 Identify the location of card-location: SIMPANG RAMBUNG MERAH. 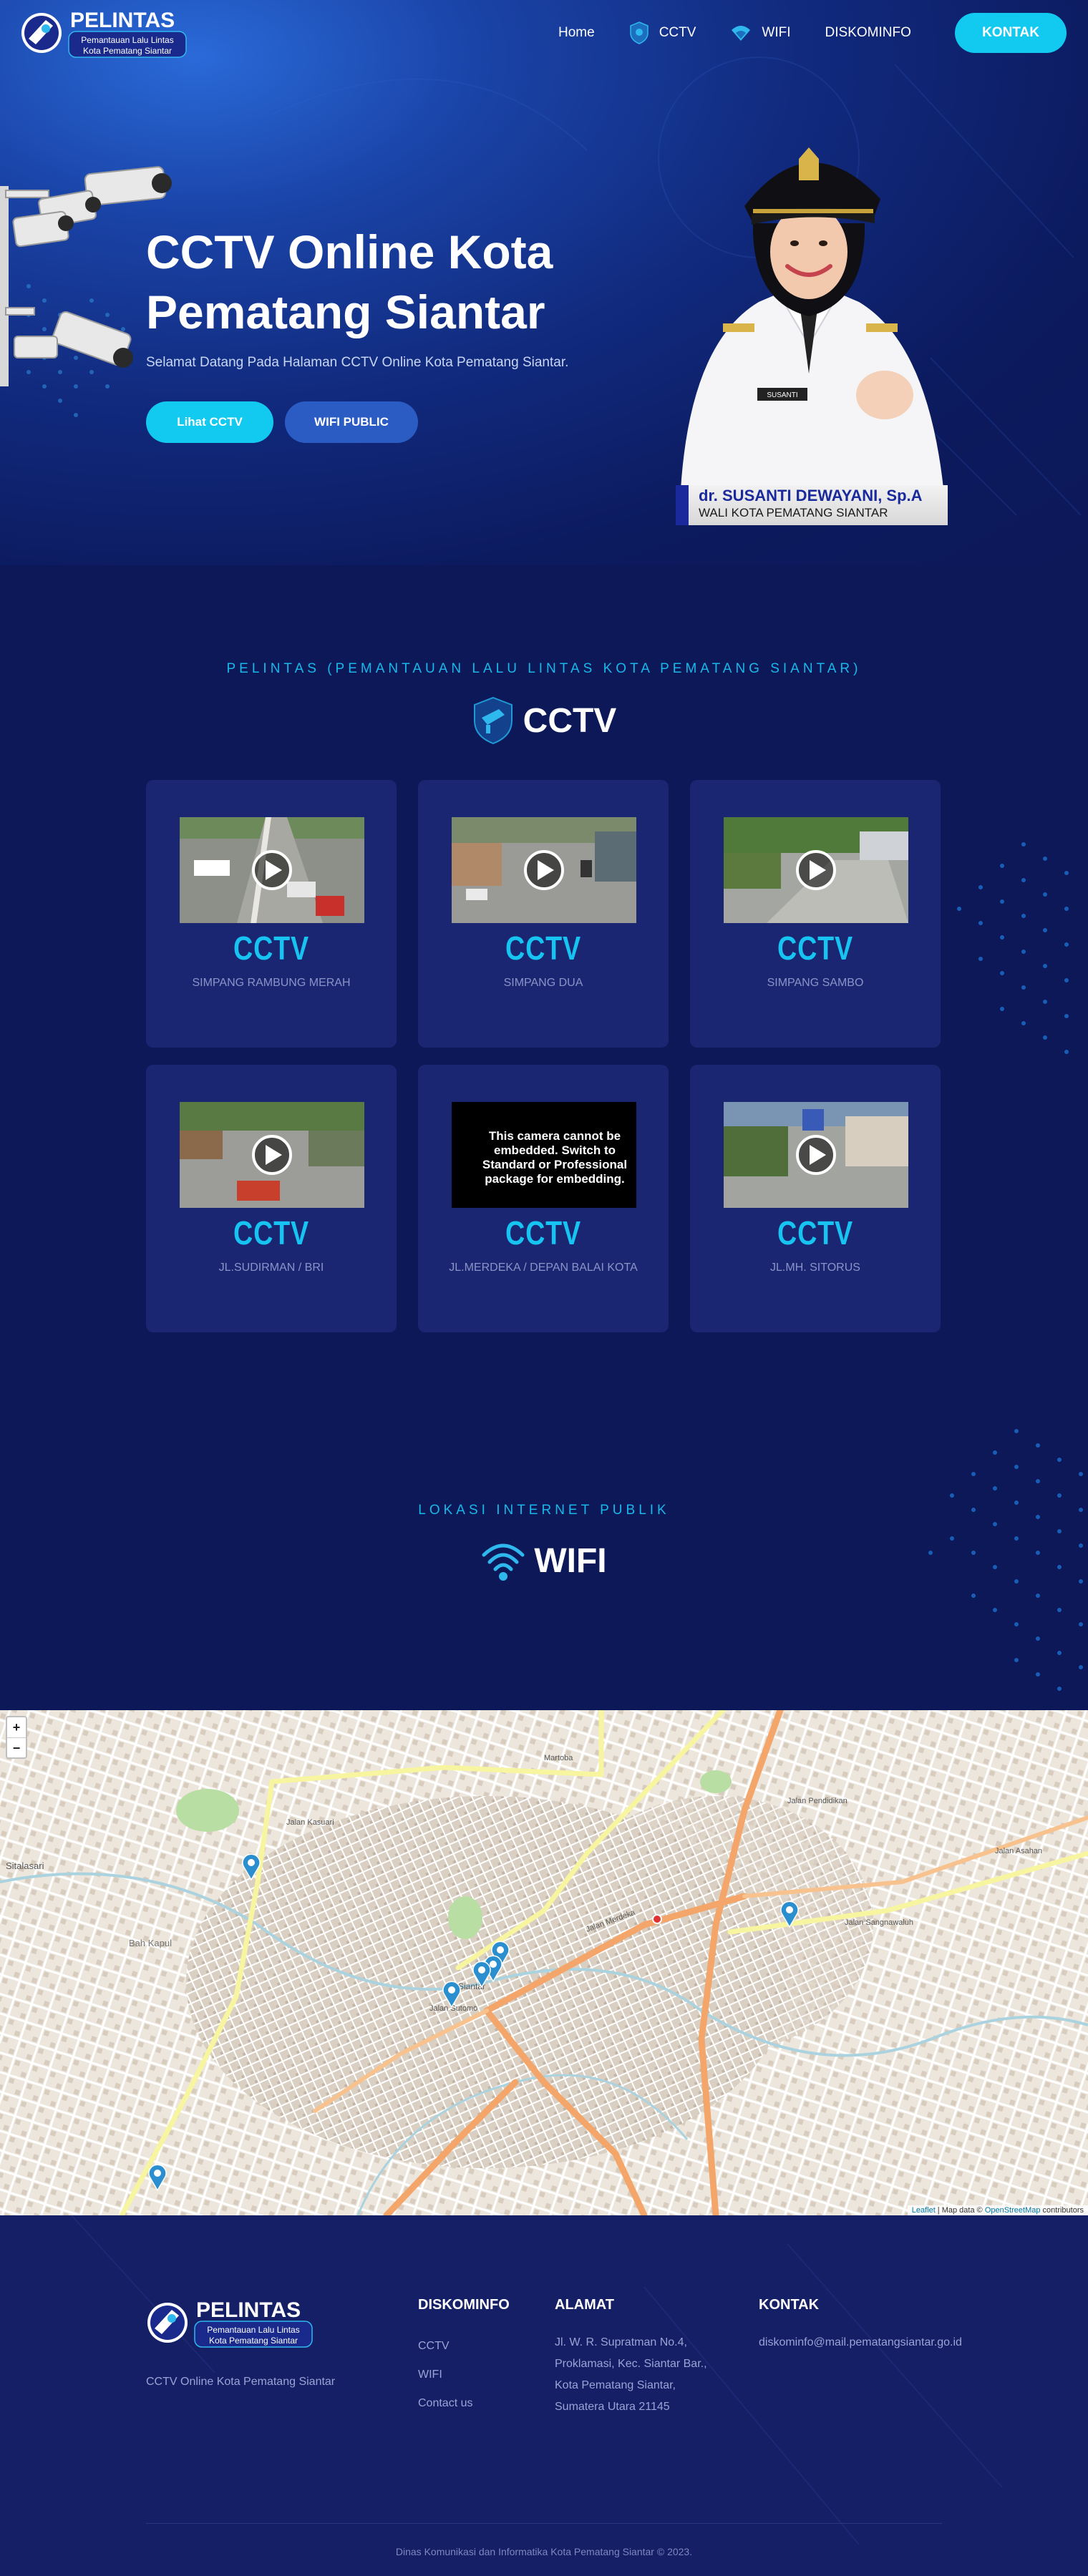
(271, 983).